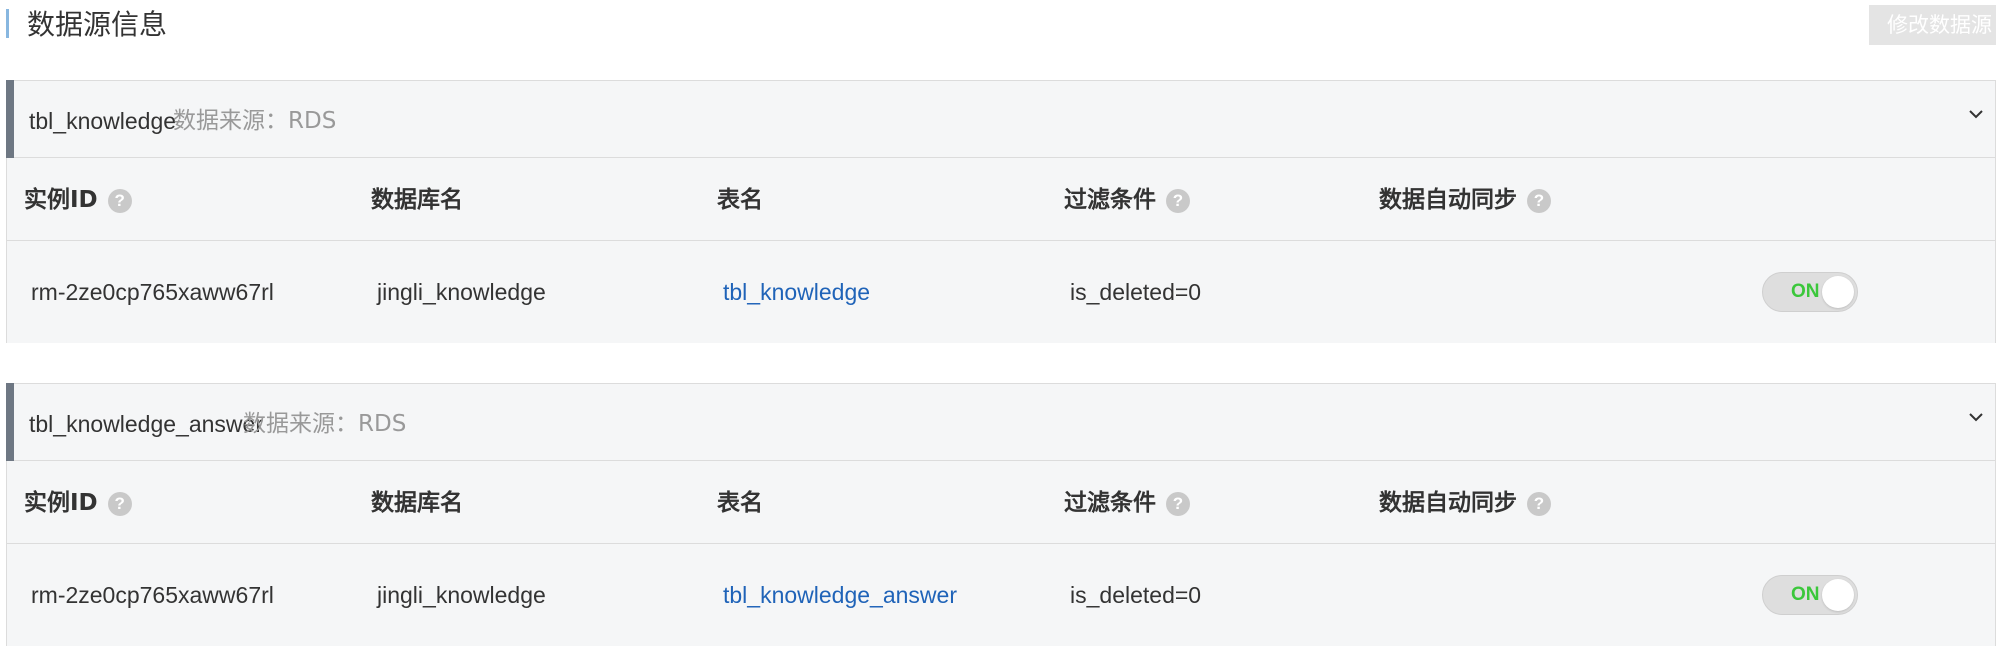  I want to click on table-name-link: tbl_knowledge_answer, so click(840, 595).